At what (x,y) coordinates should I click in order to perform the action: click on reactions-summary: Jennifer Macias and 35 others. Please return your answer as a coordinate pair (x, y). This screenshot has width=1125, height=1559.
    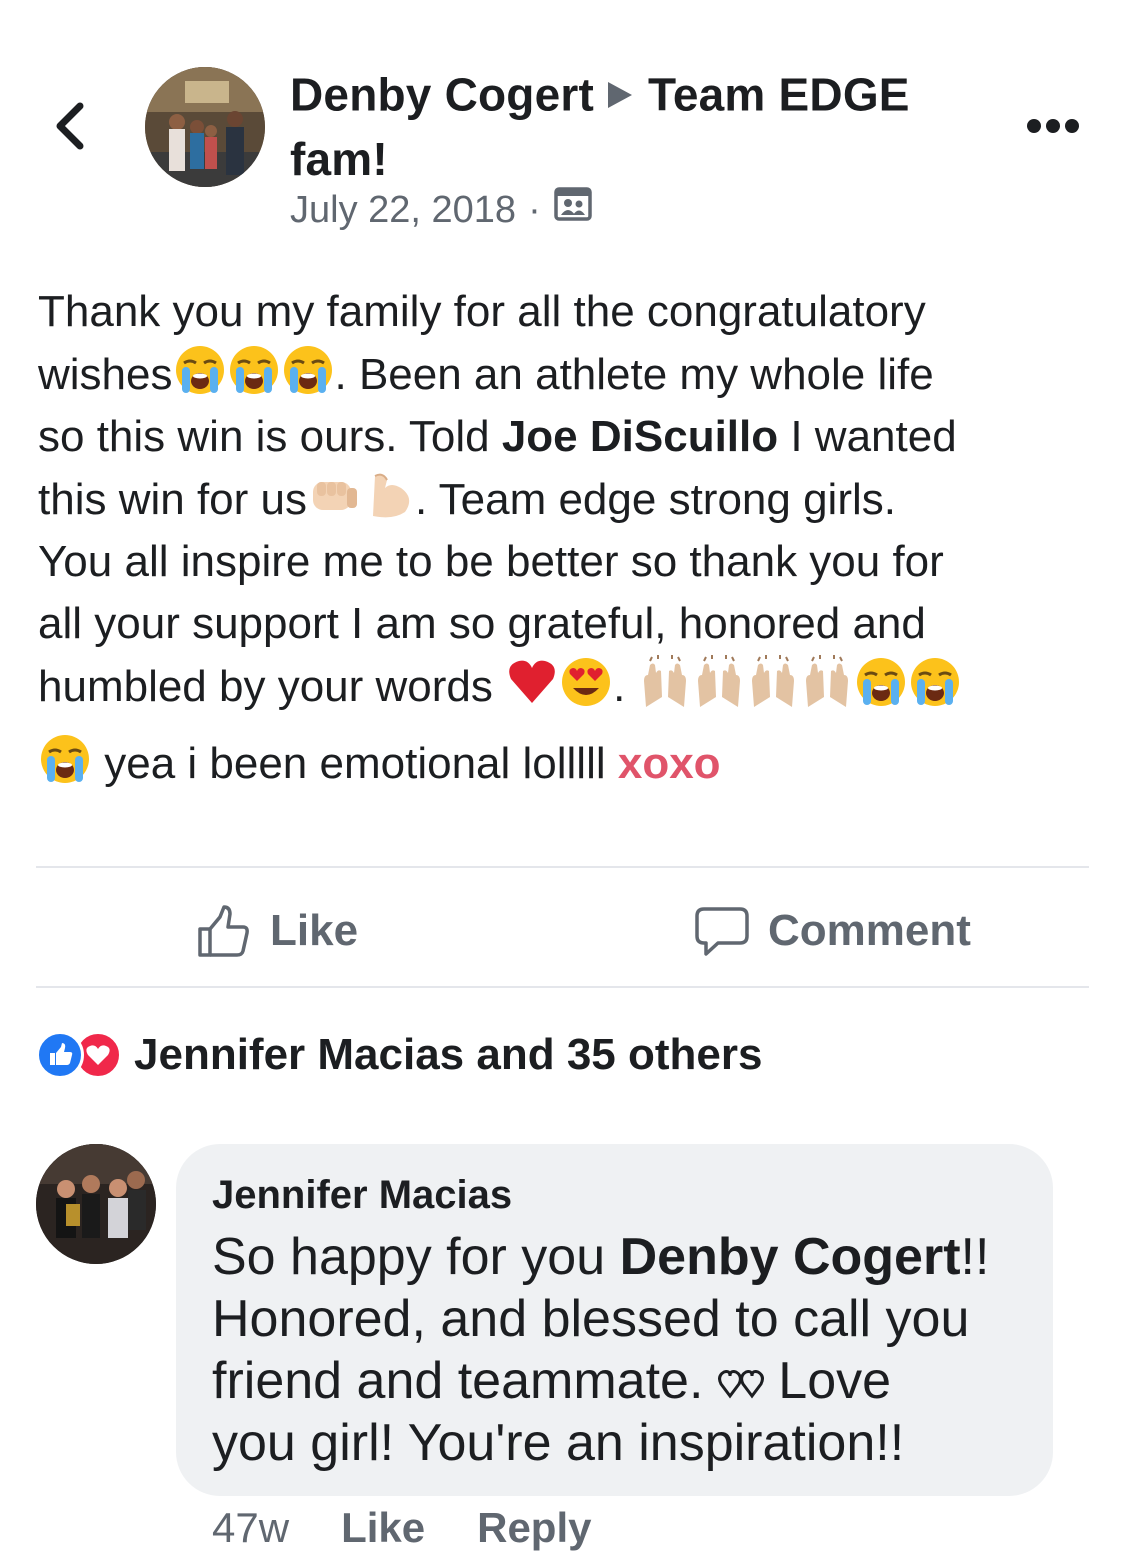
    Looking at the image, I should click on (399, 1055).